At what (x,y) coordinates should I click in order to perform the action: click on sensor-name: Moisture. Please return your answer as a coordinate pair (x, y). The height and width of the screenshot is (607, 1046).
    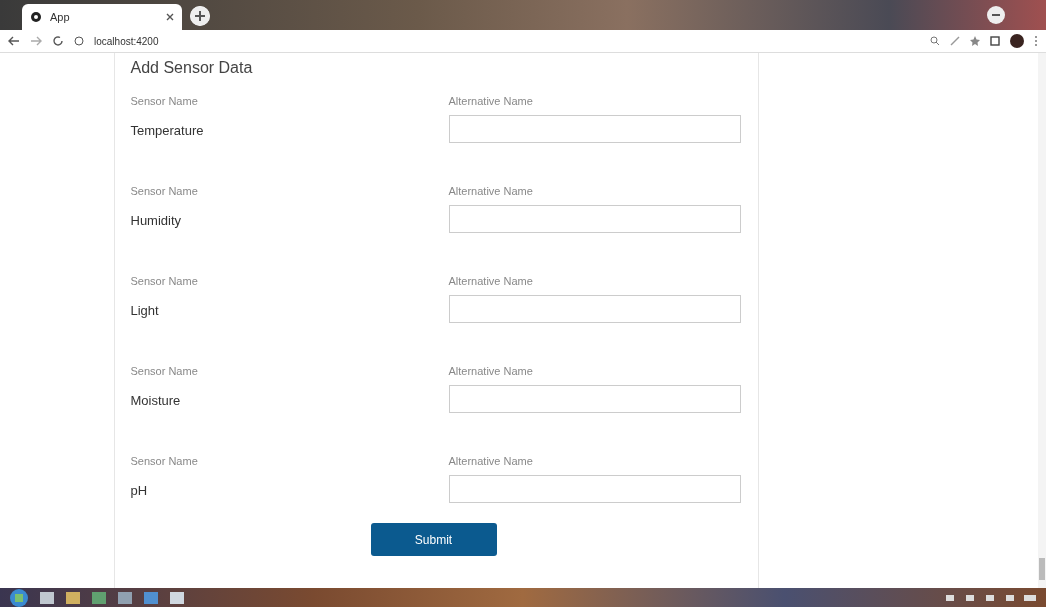
    Looking at the image, I should click on (156, 400).